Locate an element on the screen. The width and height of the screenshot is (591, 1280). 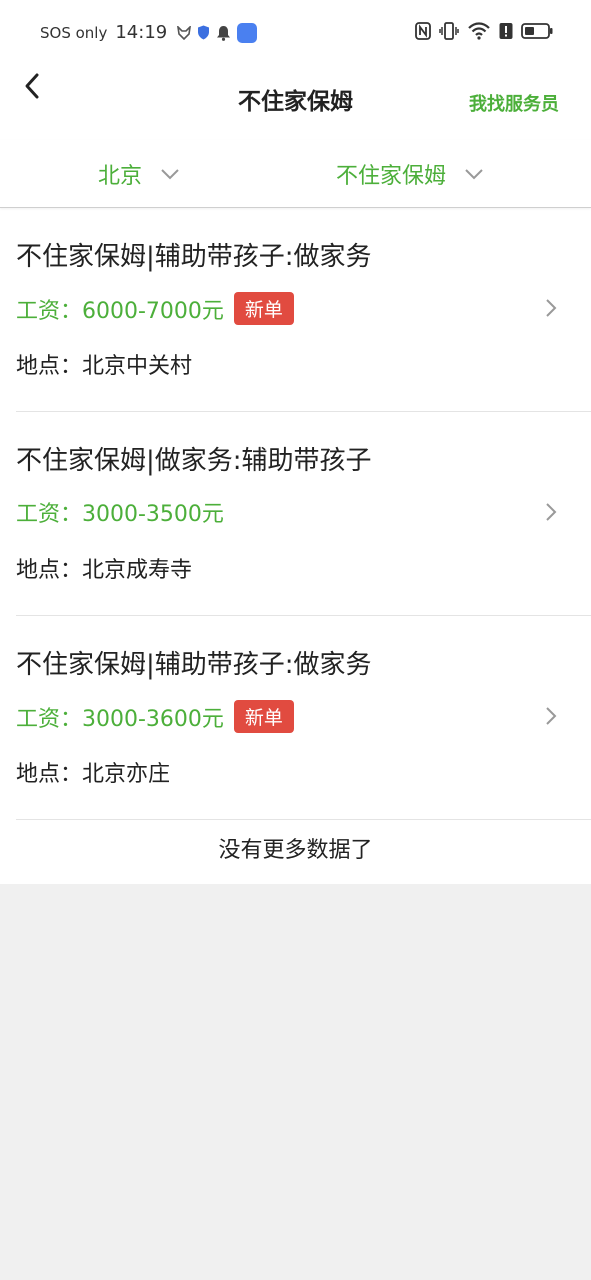
salary-row: 工资：6000-7000元 新单 is located at coordinates (155, 308).